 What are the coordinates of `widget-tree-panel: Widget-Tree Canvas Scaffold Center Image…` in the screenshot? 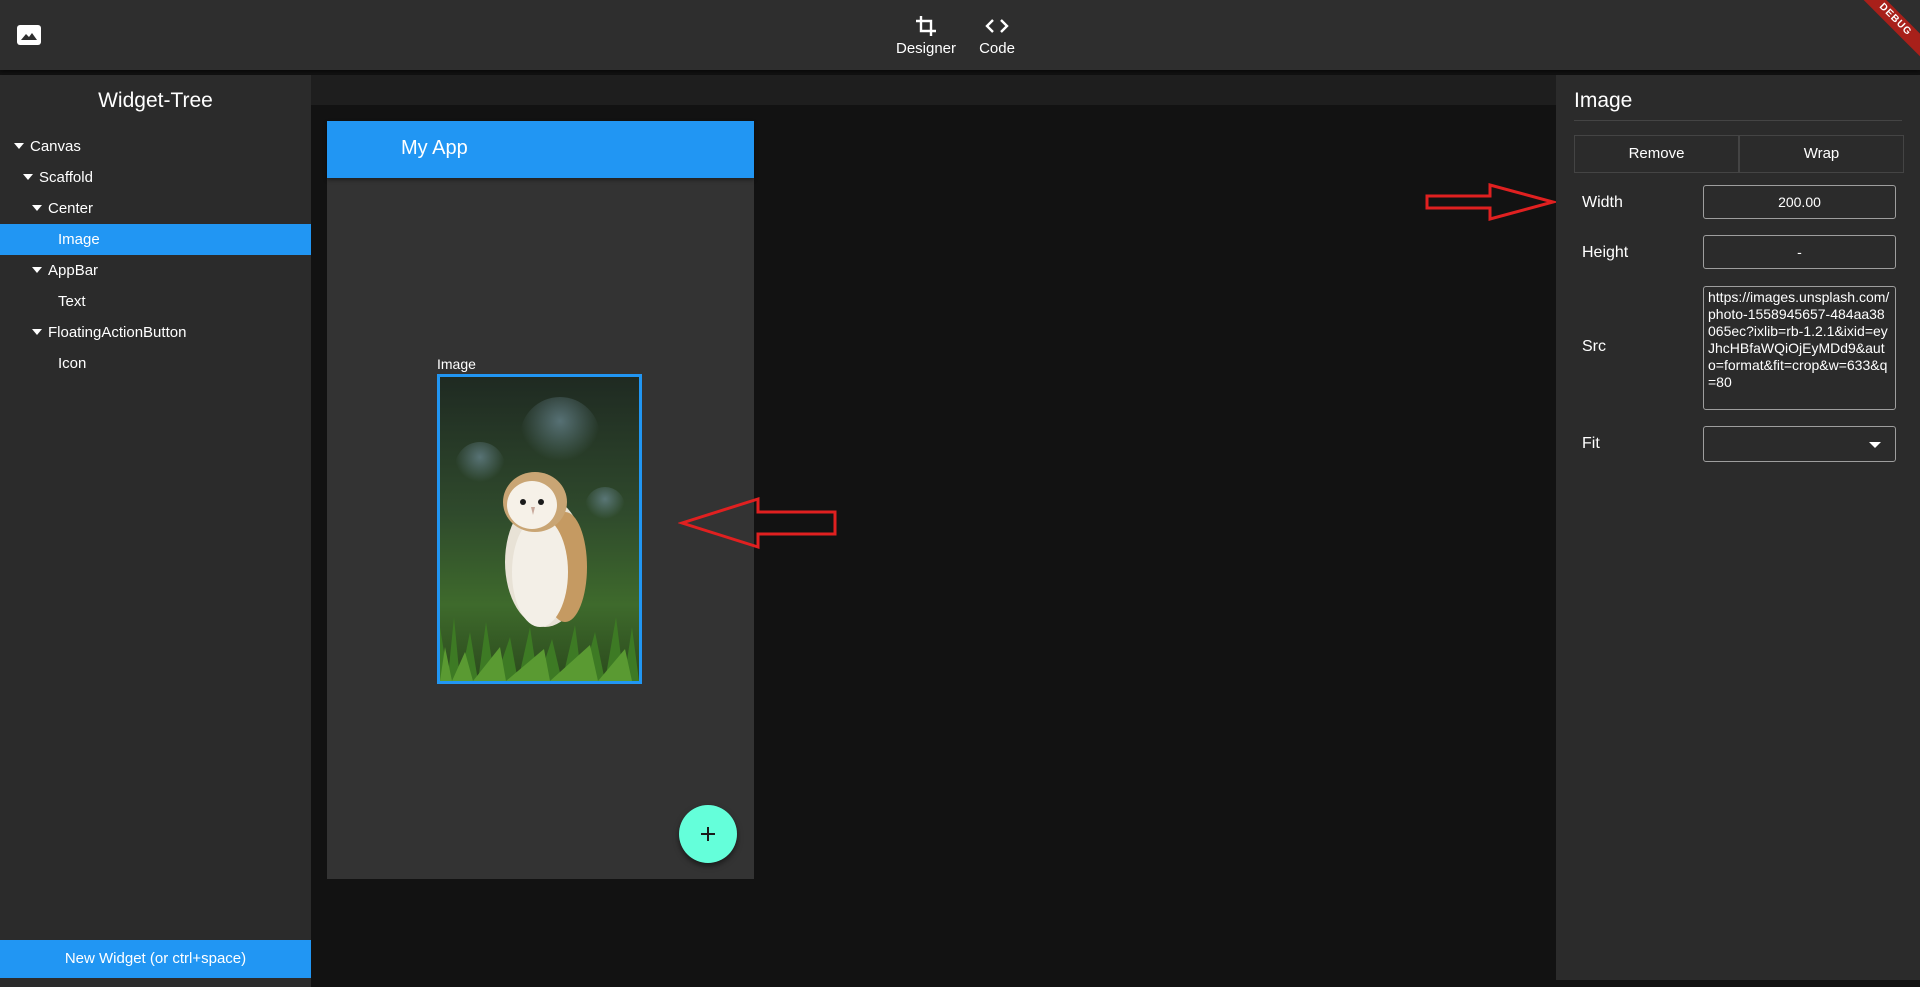 It's located at (155, 531).